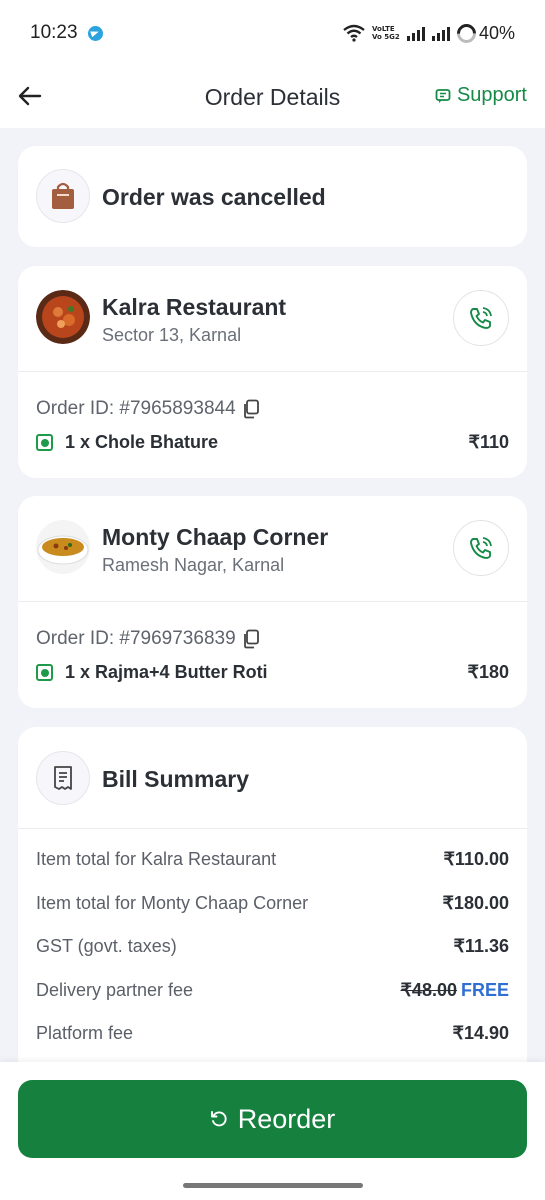  Describe the element at coordinates (428, 990) in the screenshot. I see `original-fee: ₹48.00` at that location.